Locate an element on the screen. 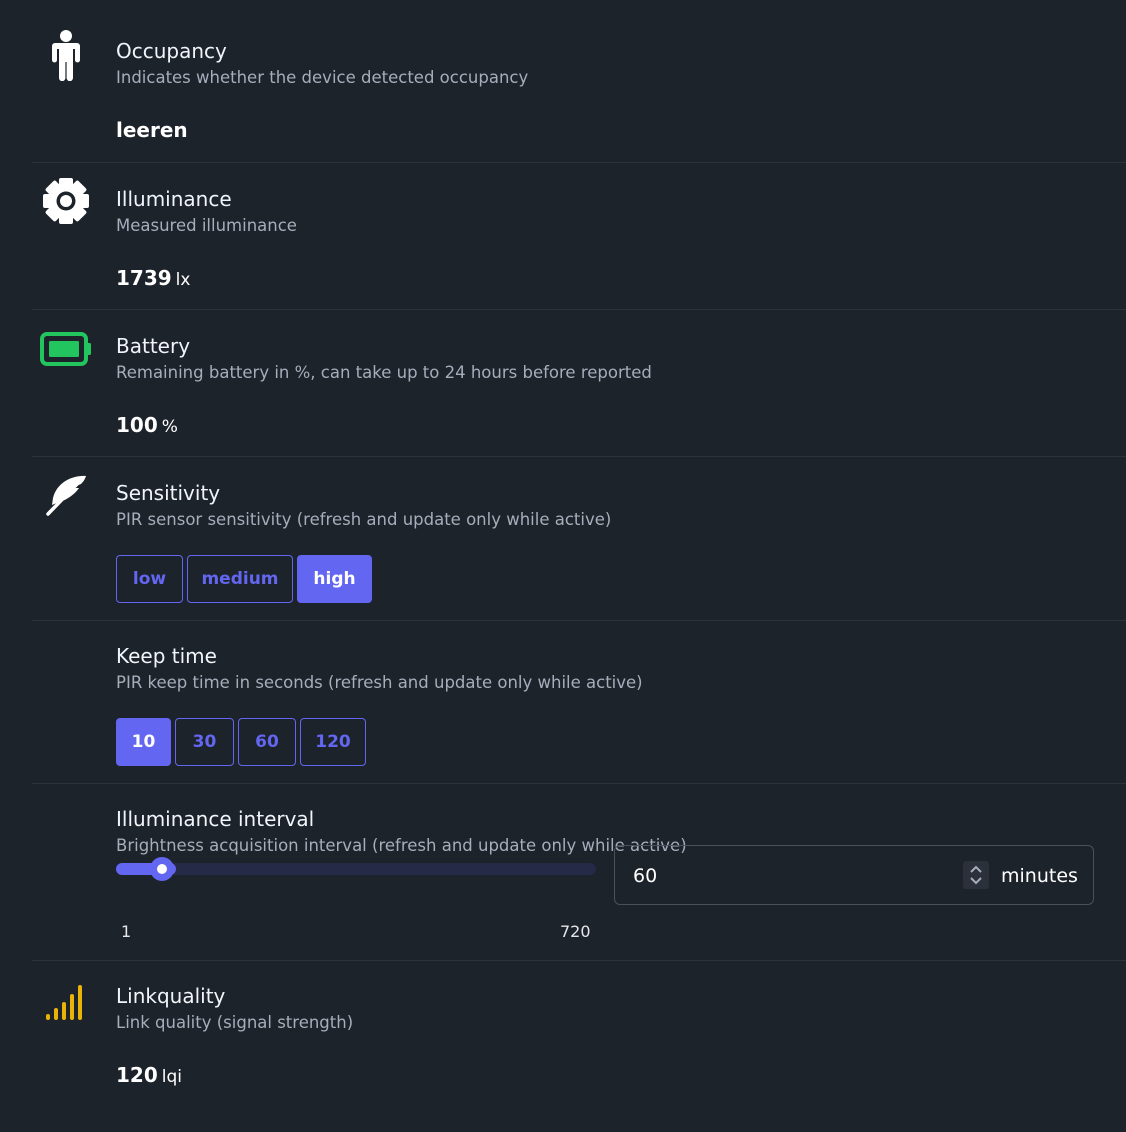  sun-gear-icon is located at coordinates (66, 201).